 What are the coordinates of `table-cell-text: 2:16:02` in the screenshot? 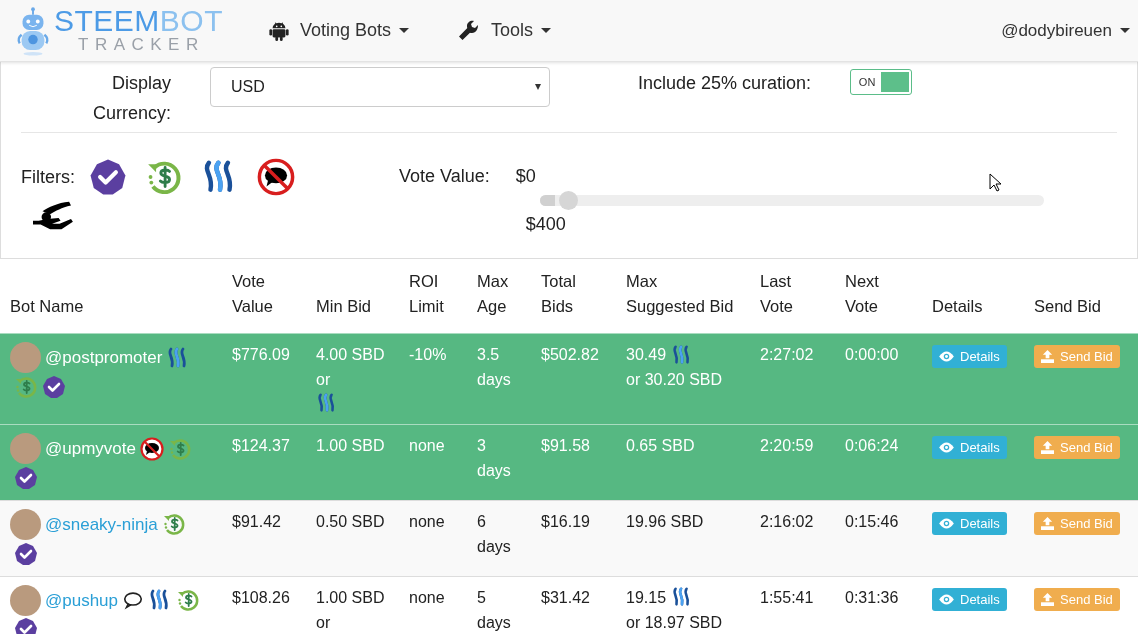 It's located at (787, 521).